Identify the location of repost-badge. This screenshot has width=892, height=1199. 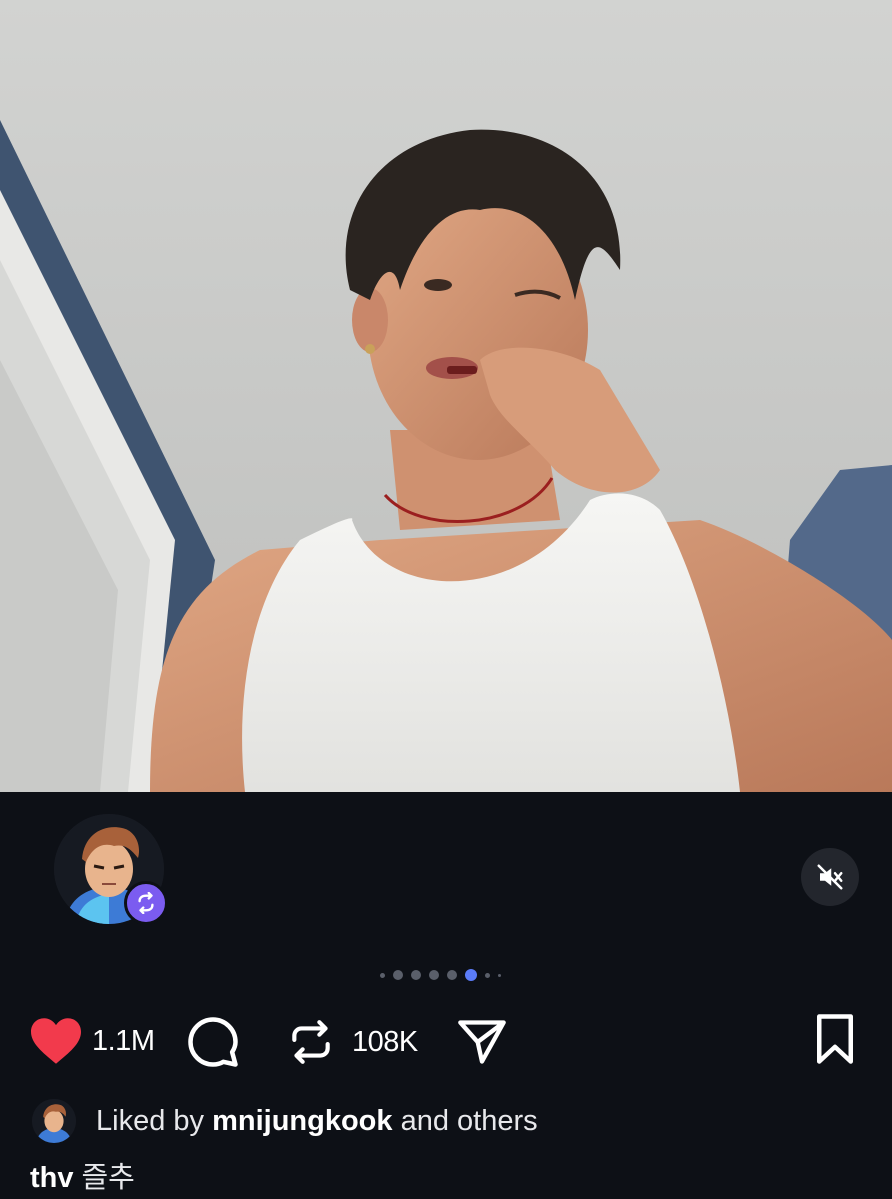
(146, 903).